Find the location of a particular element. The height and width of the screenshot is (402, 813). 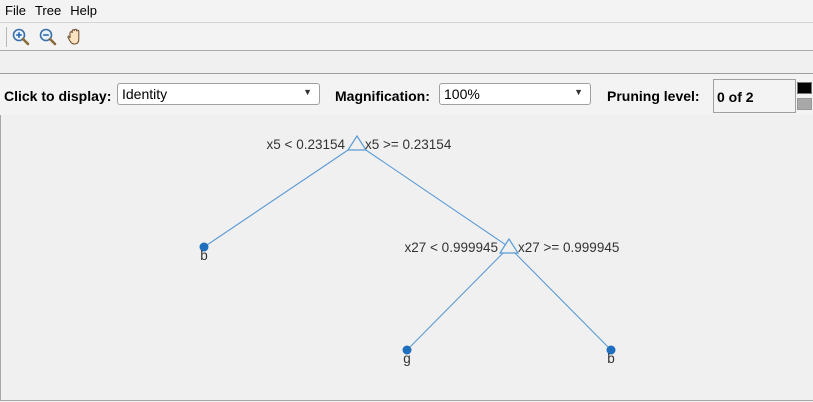

leaf-node-3: b is located at coordinates (611, 356).